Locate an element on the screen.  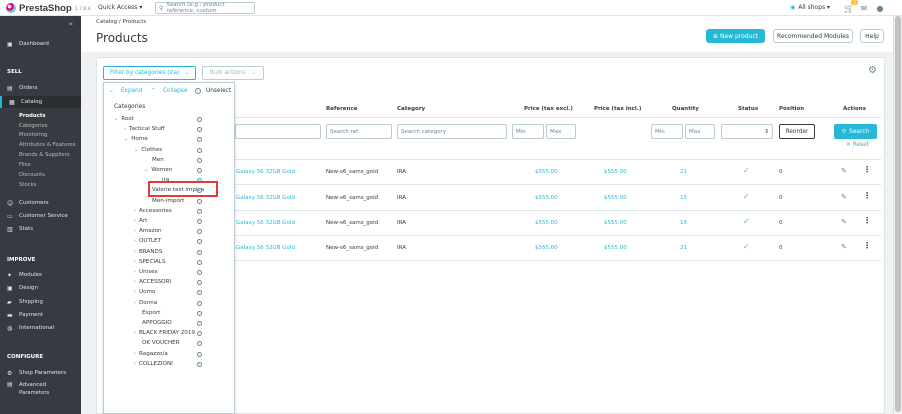
price-max-input: Max is located at coordinates (561, 131).